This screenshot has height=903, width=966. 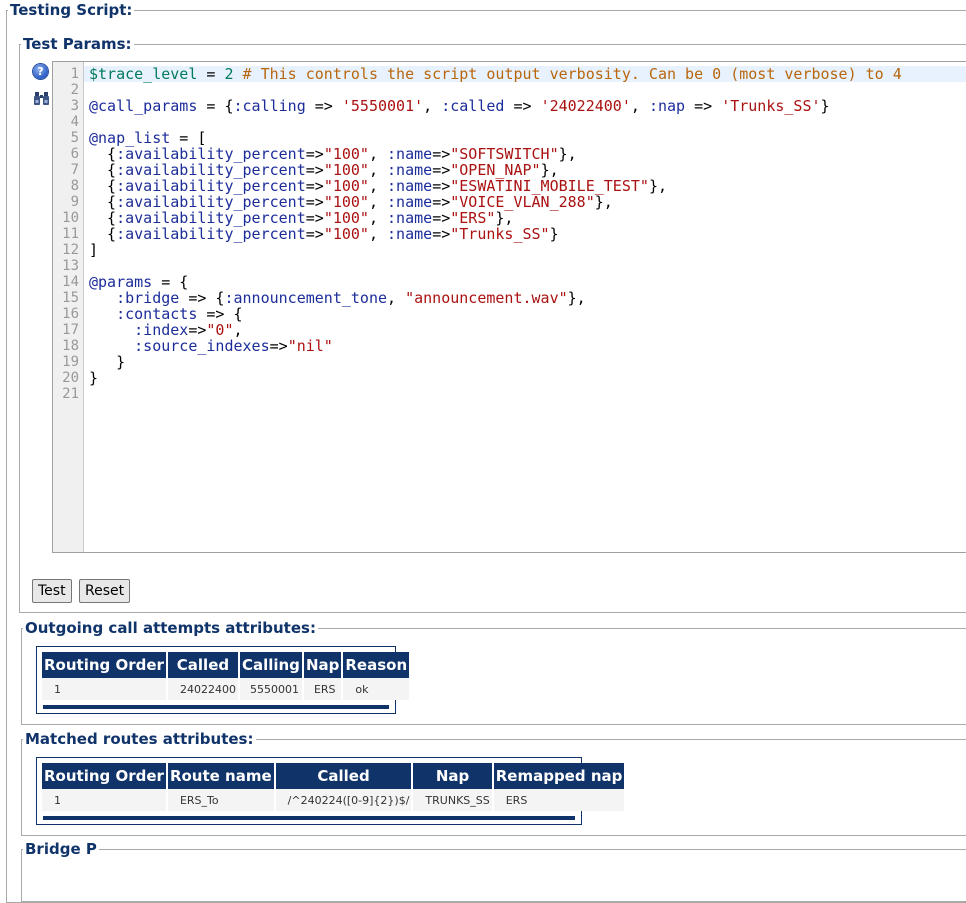 What do you see at coordinates (94, 250) in the screenshot?
I see `code-line-12: ]` at bounding box center [94, 250].